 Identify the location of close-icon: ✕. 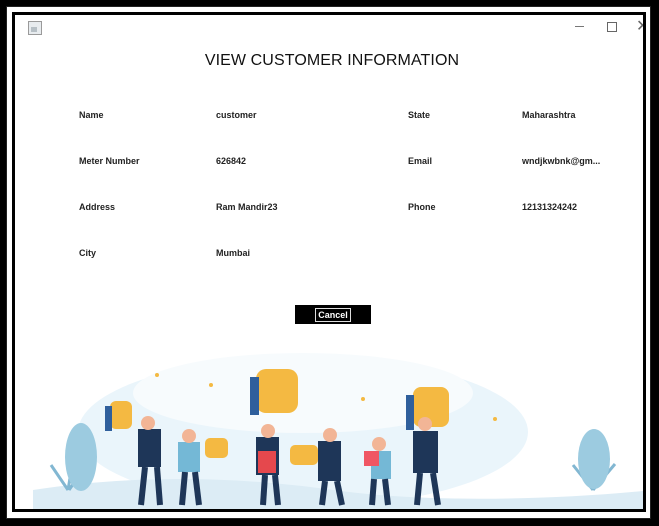
(639, 27).